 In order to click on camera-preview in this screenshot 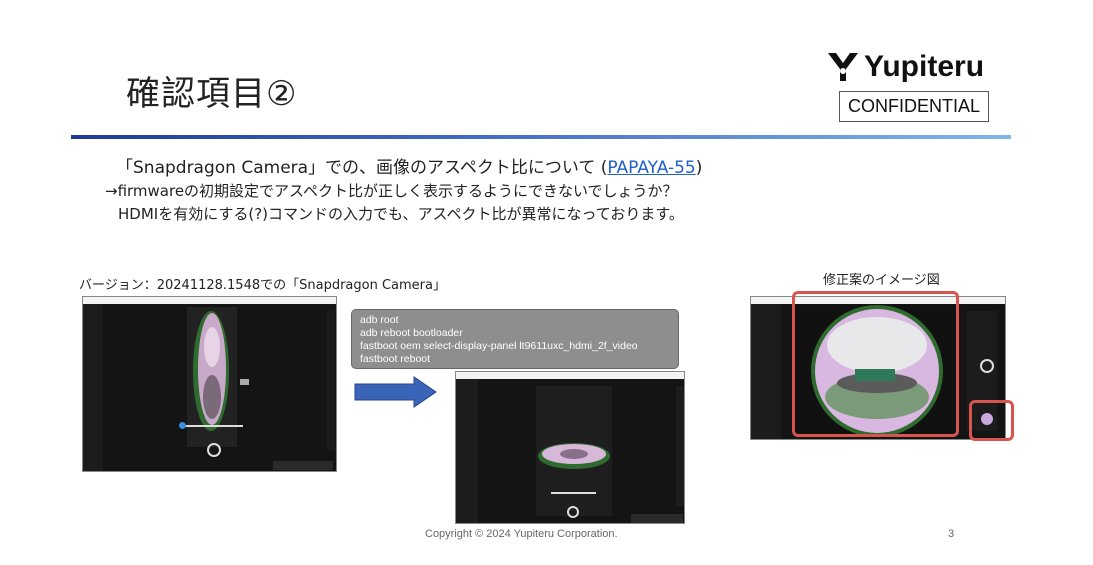, I will do `click(574, 451)`.